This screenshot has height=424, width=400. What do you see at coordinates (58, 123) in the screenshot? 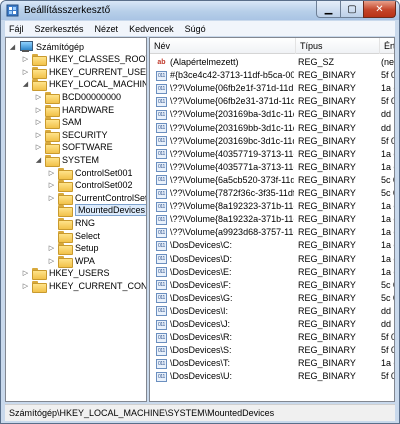
I see `tree-item: ▷ SAM` at bounding box center [58, 123].